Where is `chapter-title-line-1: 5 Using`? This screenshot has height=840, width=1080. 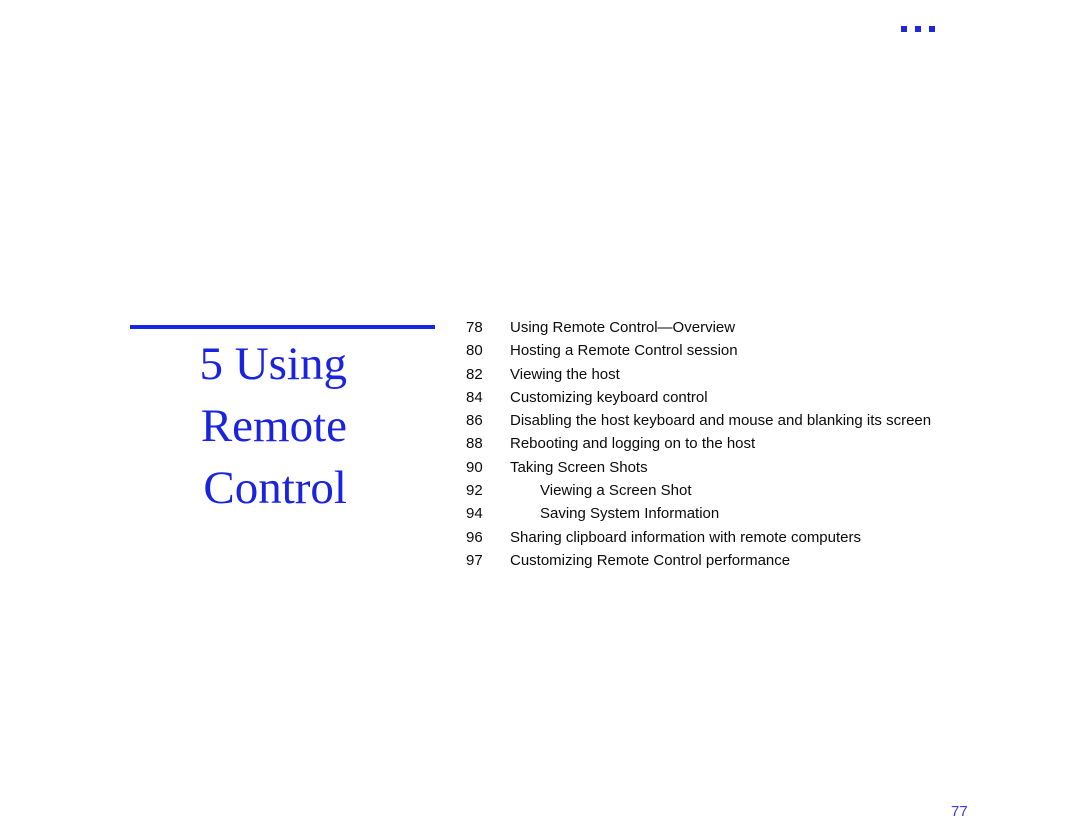 chapter-title-line-1: 5 Using is located at coordinates (273, 364).